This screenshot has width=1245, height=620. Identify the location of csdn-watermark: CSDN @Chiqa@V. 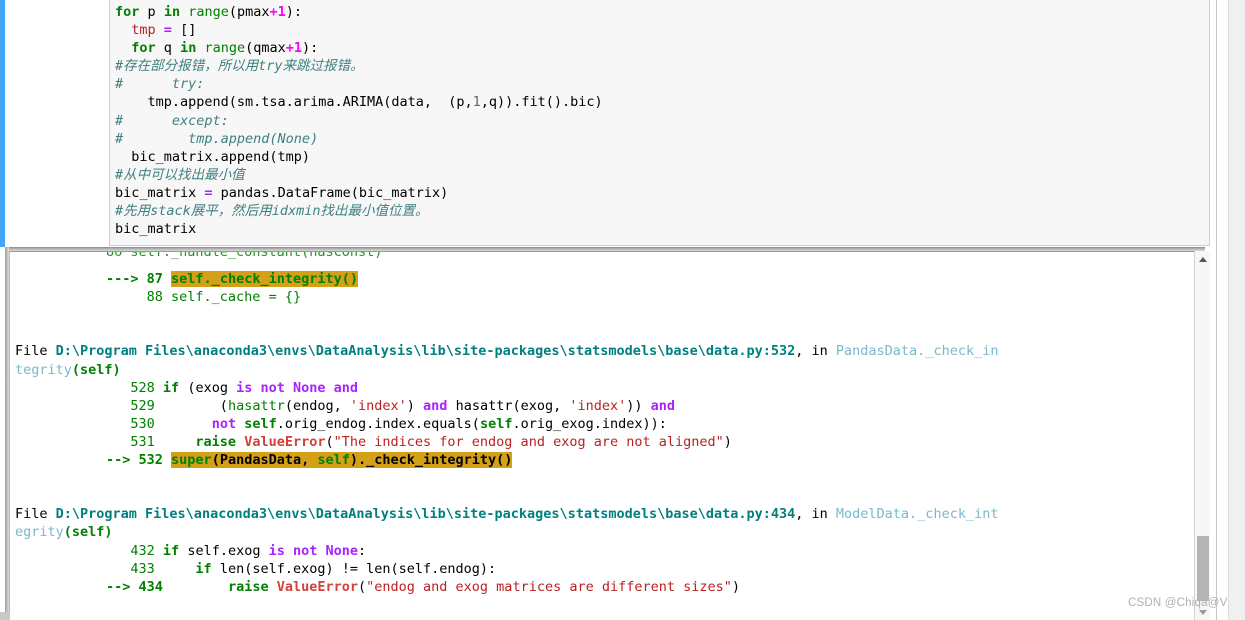
(1178, 603).